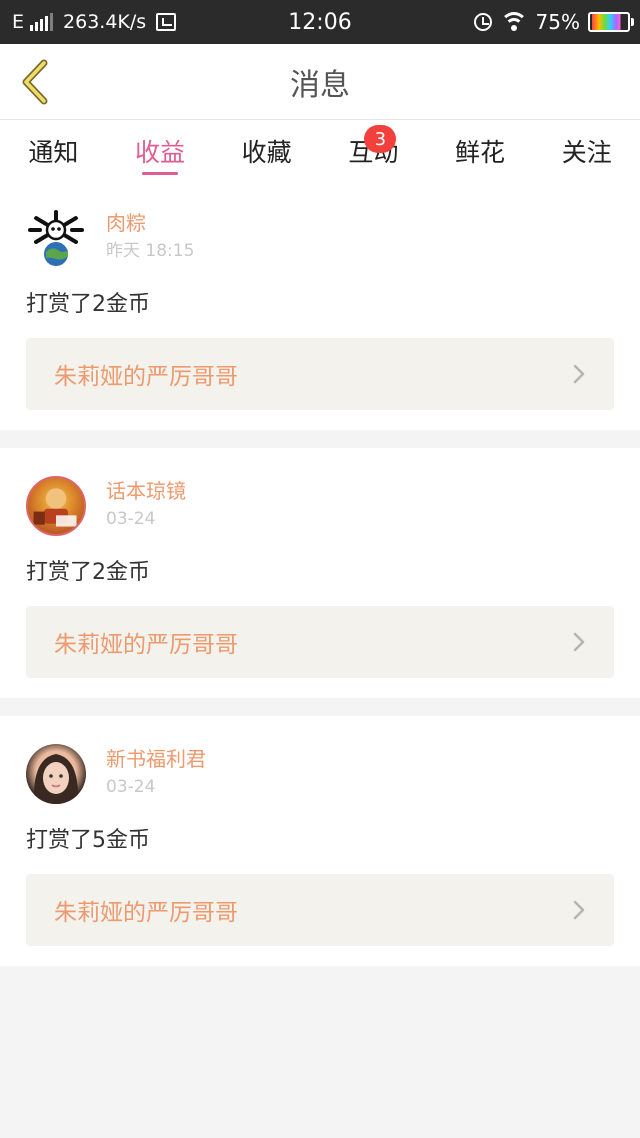 This screenshot has width=640, height=1138. What do you see at coordinates (56, 779) in the screenshot?
I see `girl-avatar-icon` at bounding box center [56, 779].